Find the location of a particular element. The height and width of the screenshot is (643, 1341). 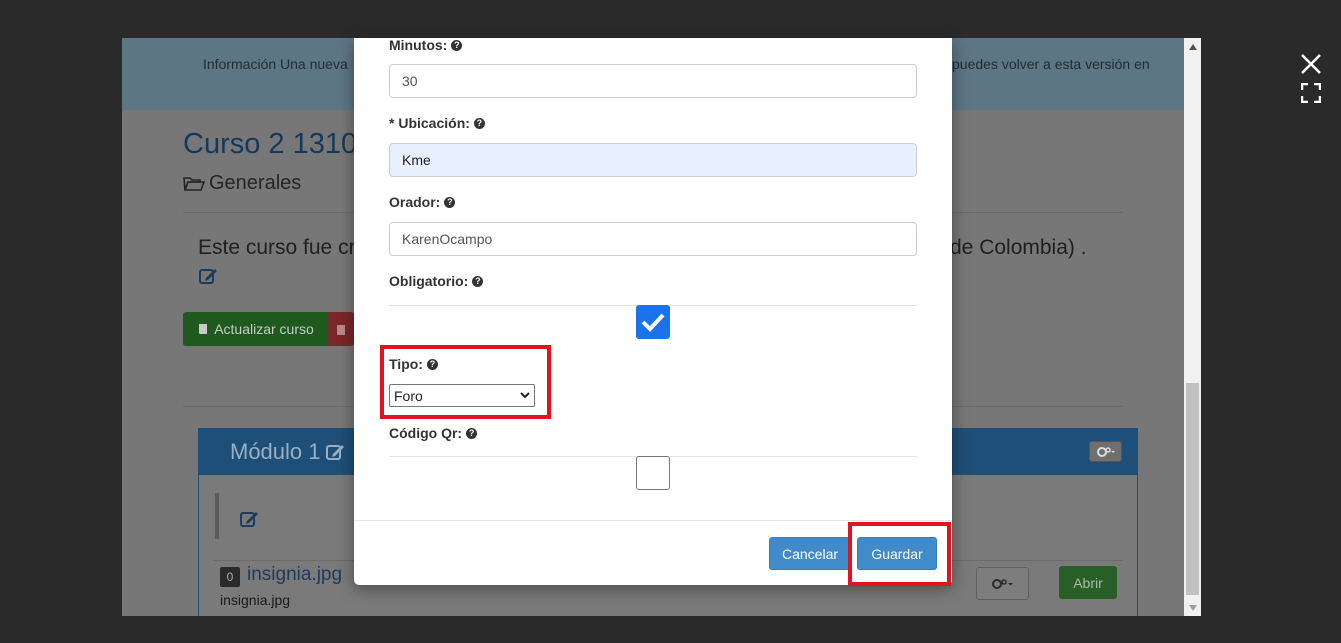

module-title: Módulo 1 is located at coordinates (287, 452).